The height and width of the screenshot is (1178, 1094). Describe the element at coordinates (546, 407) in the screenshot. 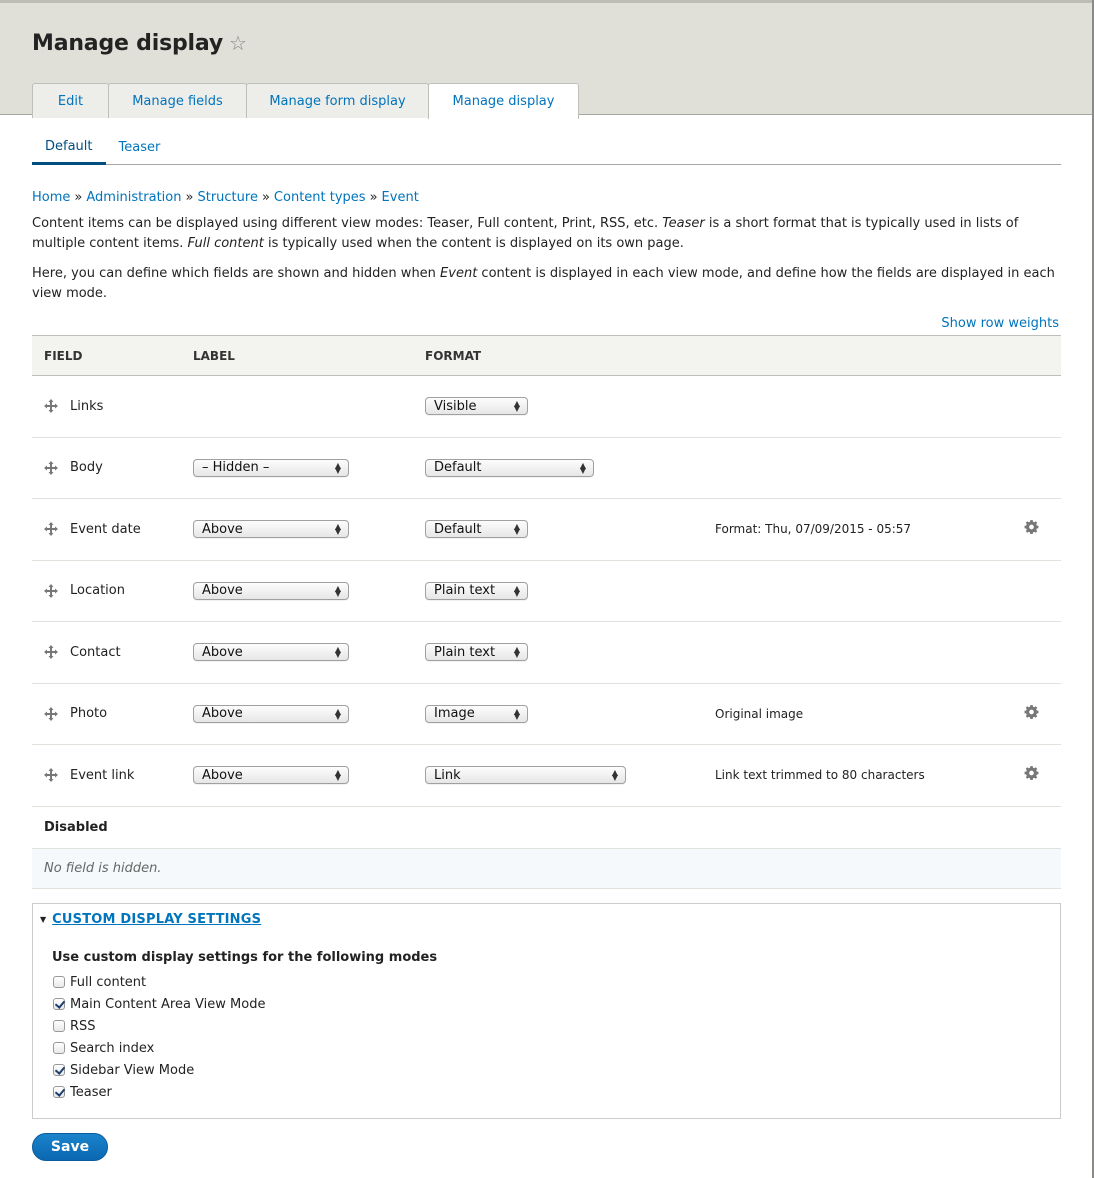

I see `table-row: Links Visible ▲ ▼` at that location.